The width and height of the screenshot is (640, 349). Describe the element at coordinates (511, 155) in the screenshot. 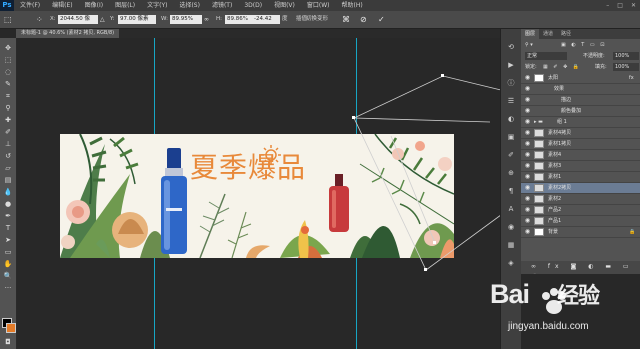

I see `brush-panel-icon: ✐` at that location.